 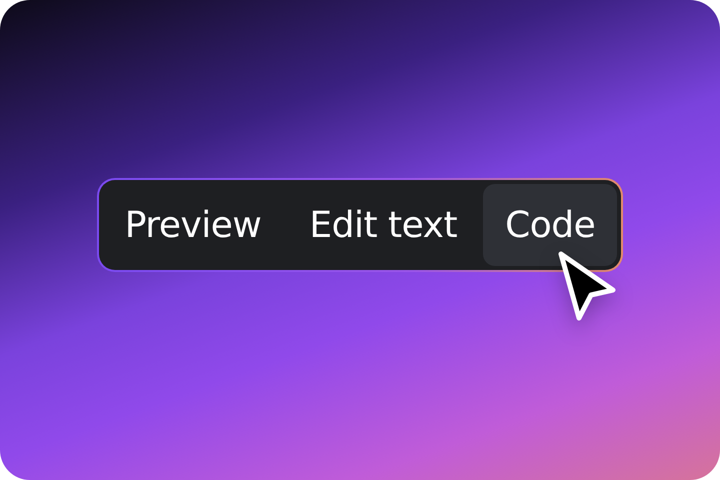 I want to click on tab: Code, so click(x=550, y=225).